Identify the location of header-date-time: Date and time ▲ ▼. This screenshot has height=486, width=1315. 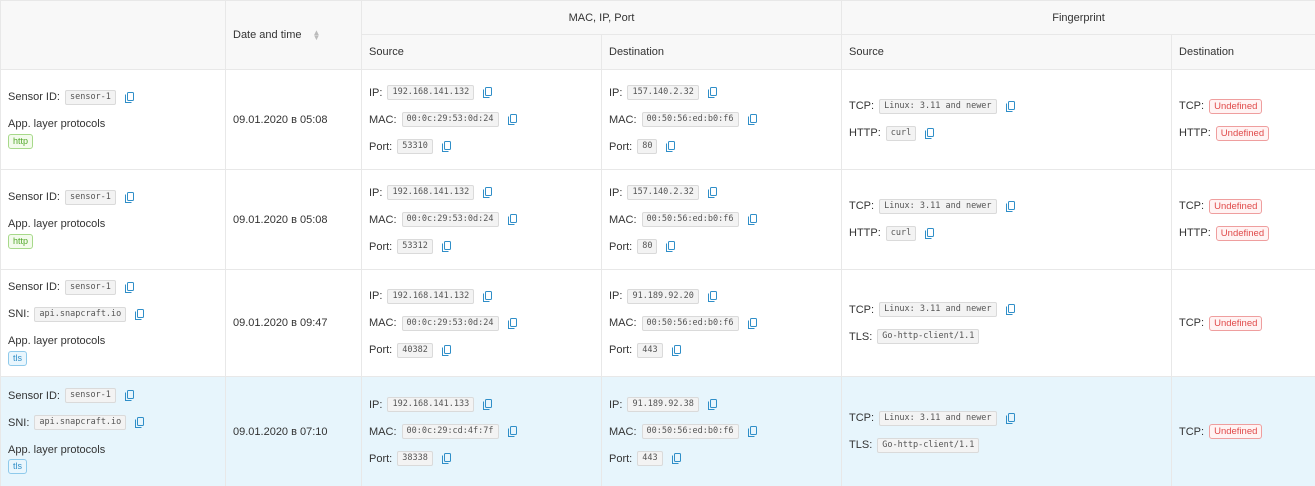
(293, 35).